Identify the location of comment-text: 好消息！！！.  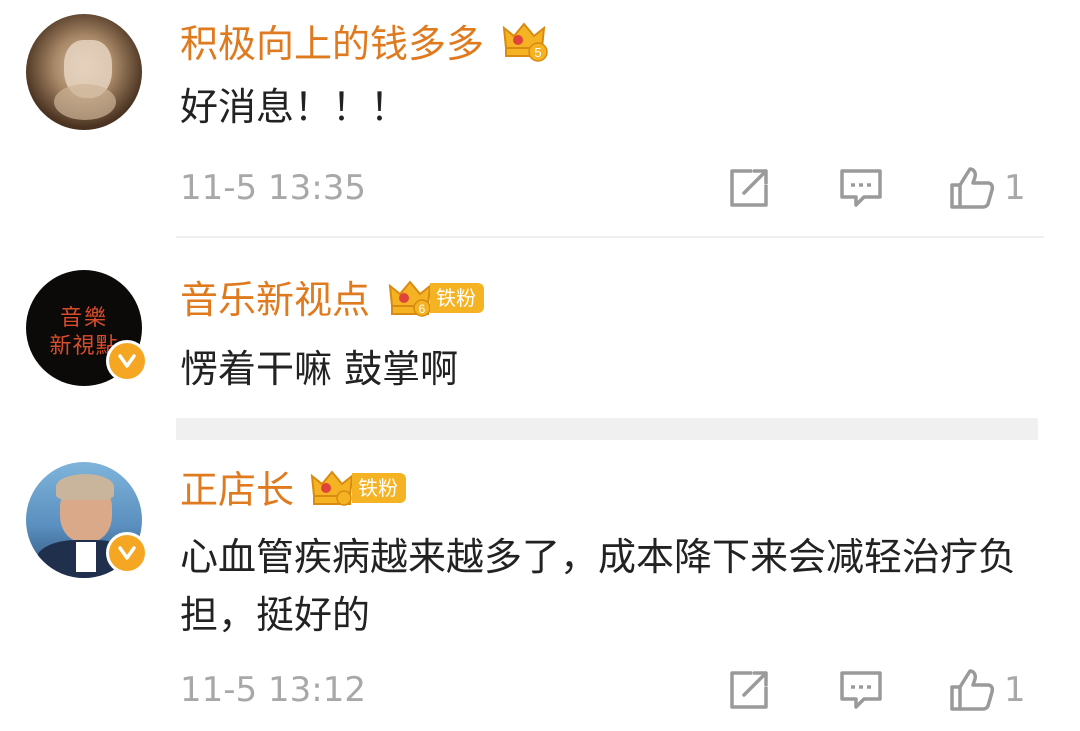
(294, 107).